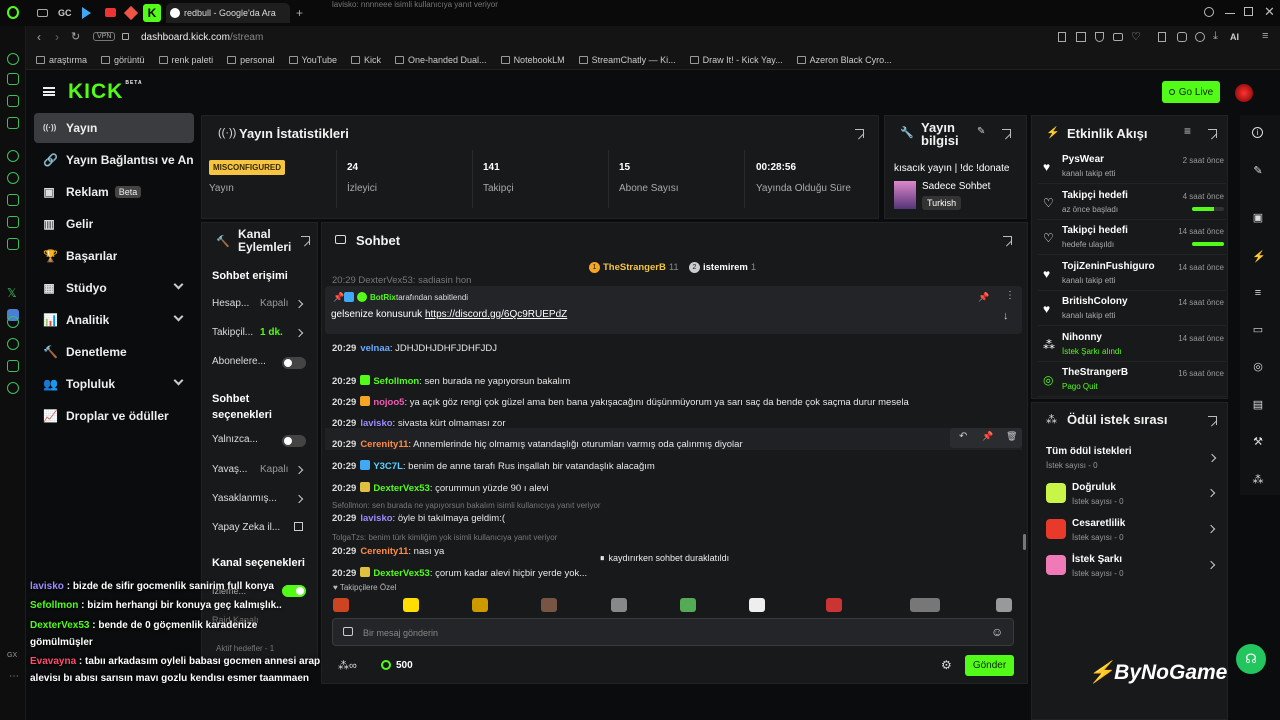 The width and height of the screenshot is (1280, 720). I want to click on nav-item-3: ▣ Reklam Beta, so click(114, 192).